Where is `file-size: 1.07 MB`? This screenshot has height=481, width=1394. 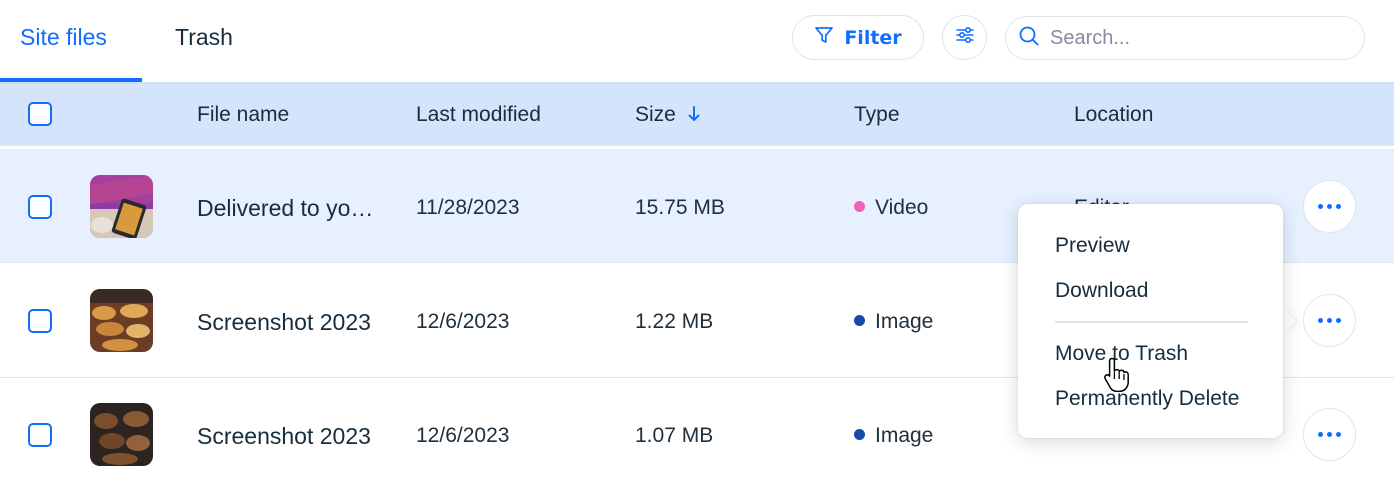 file-size: 1.07 MB is located at coordinates (674, 435).